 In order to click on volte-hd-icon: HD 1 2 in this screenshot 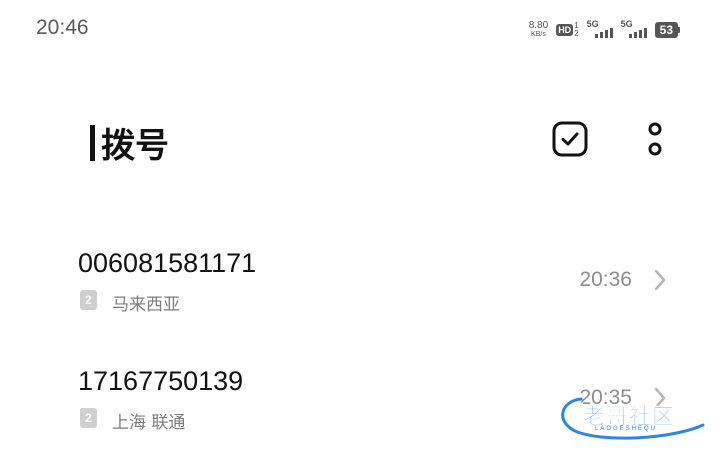, I will do `click(567, 30)`.